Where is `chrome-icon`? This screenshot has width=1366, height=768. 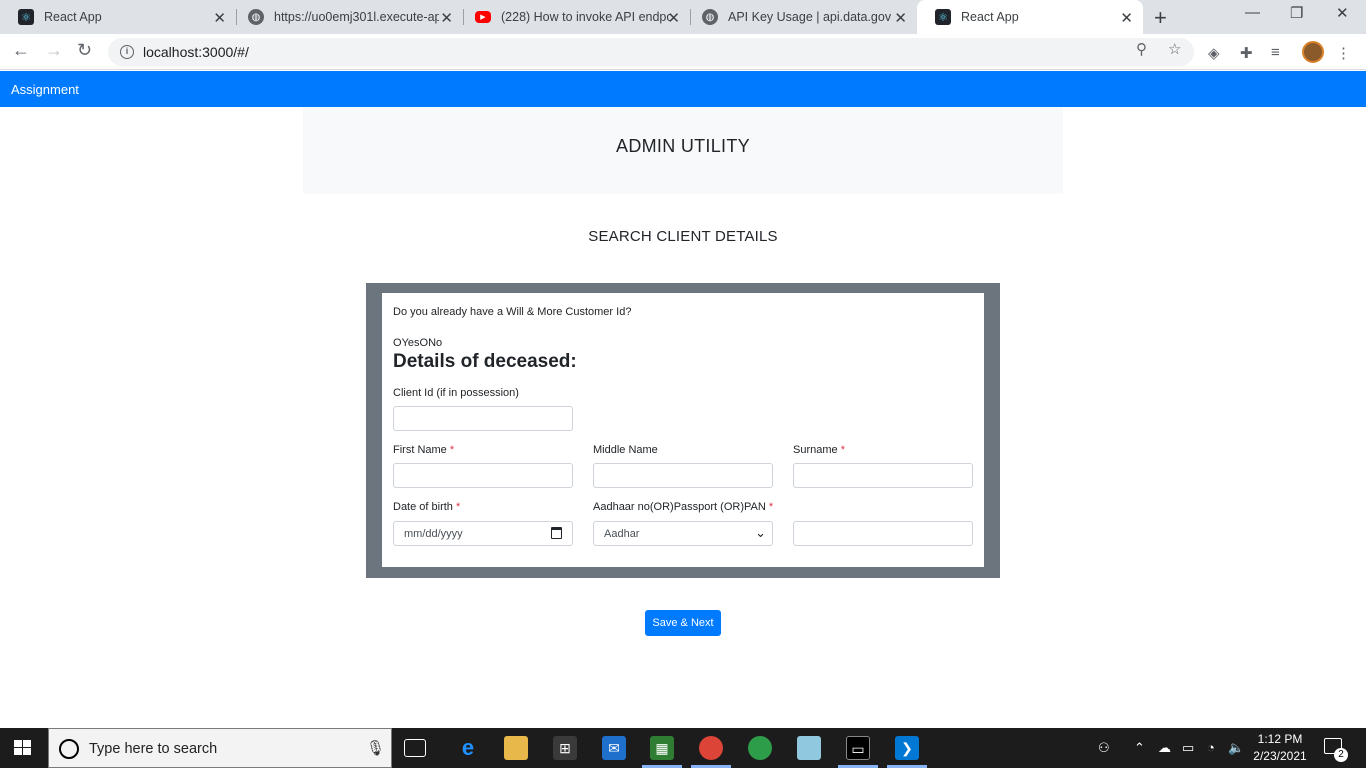
chrome-icon is located at coordinates (711, 748).